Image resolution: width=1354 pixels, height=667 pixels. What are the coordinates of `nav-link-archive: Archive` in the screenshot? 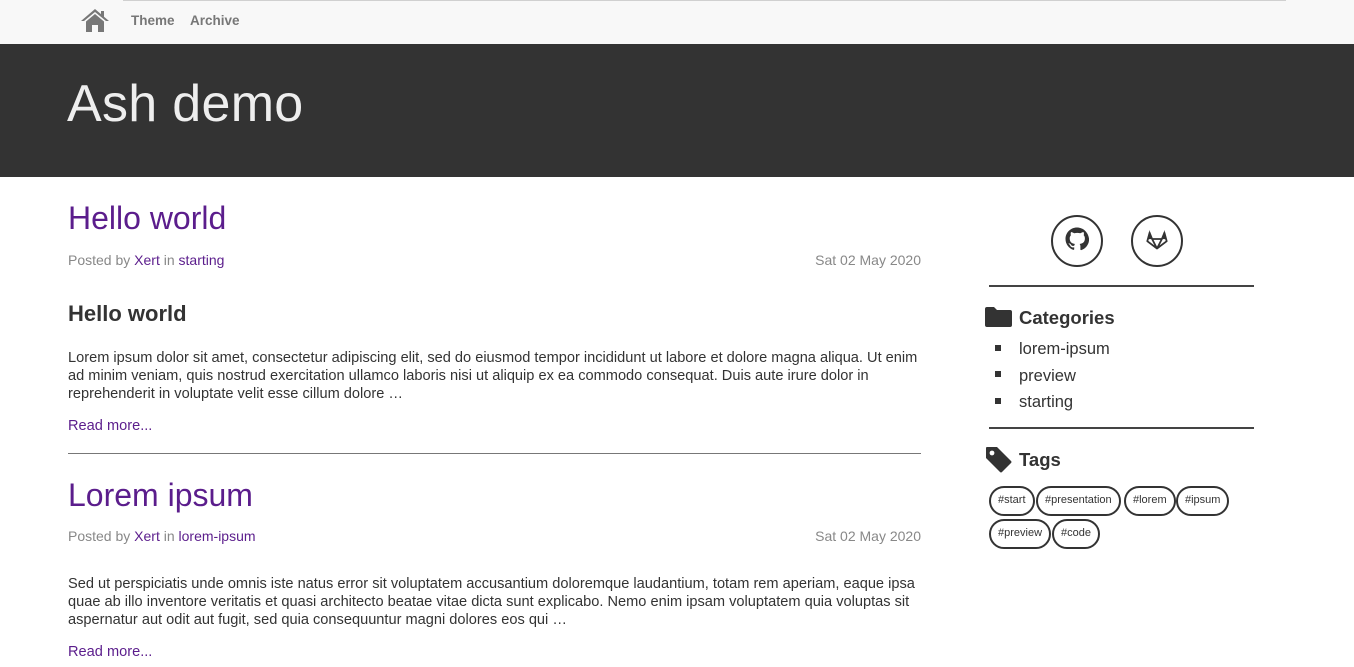 It's located at (215, 20).